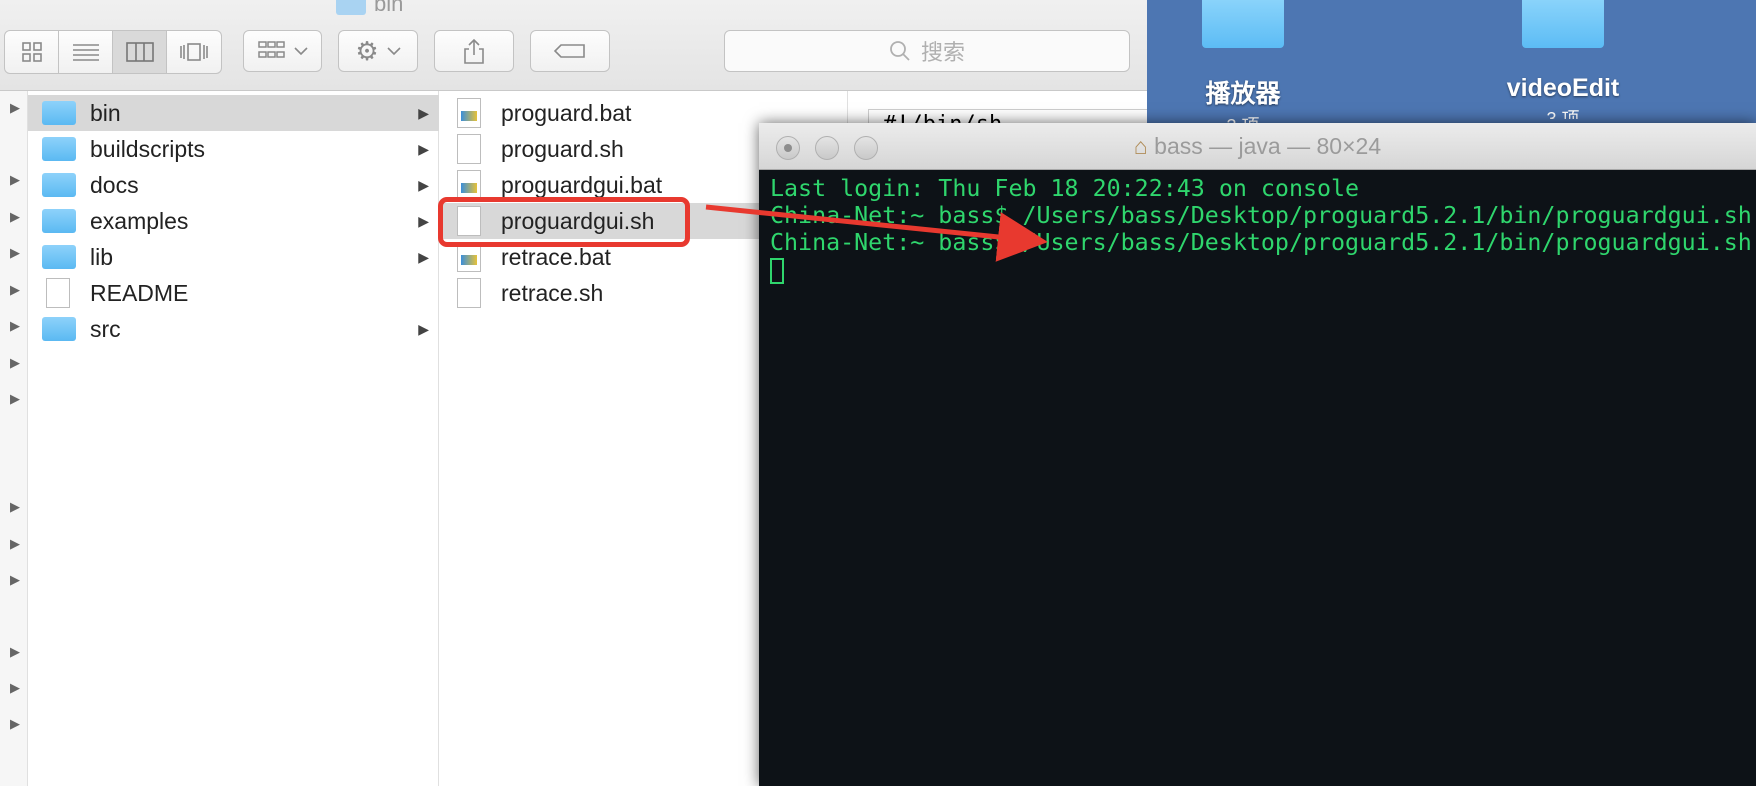  I want to click on arrow-line, so click(876, 233).